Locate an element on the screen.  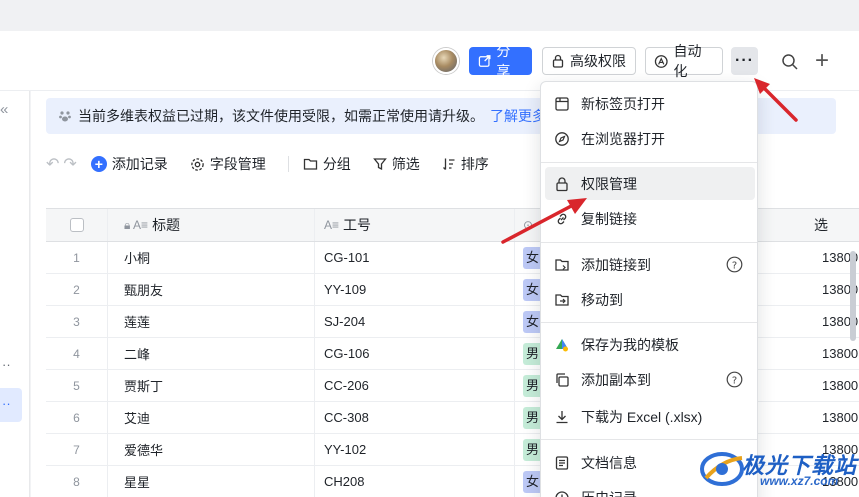
link-icon is located at coordinates (562, 219).